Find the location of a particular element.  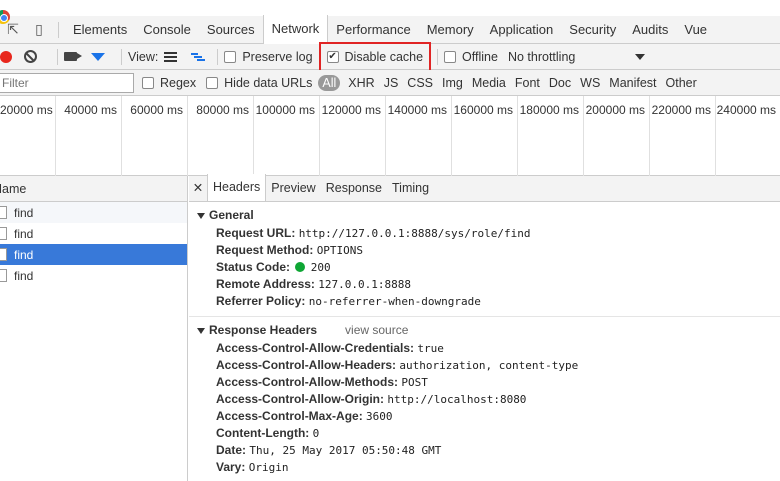

throttling-select: No throttling is located at coordinates (576, 56).